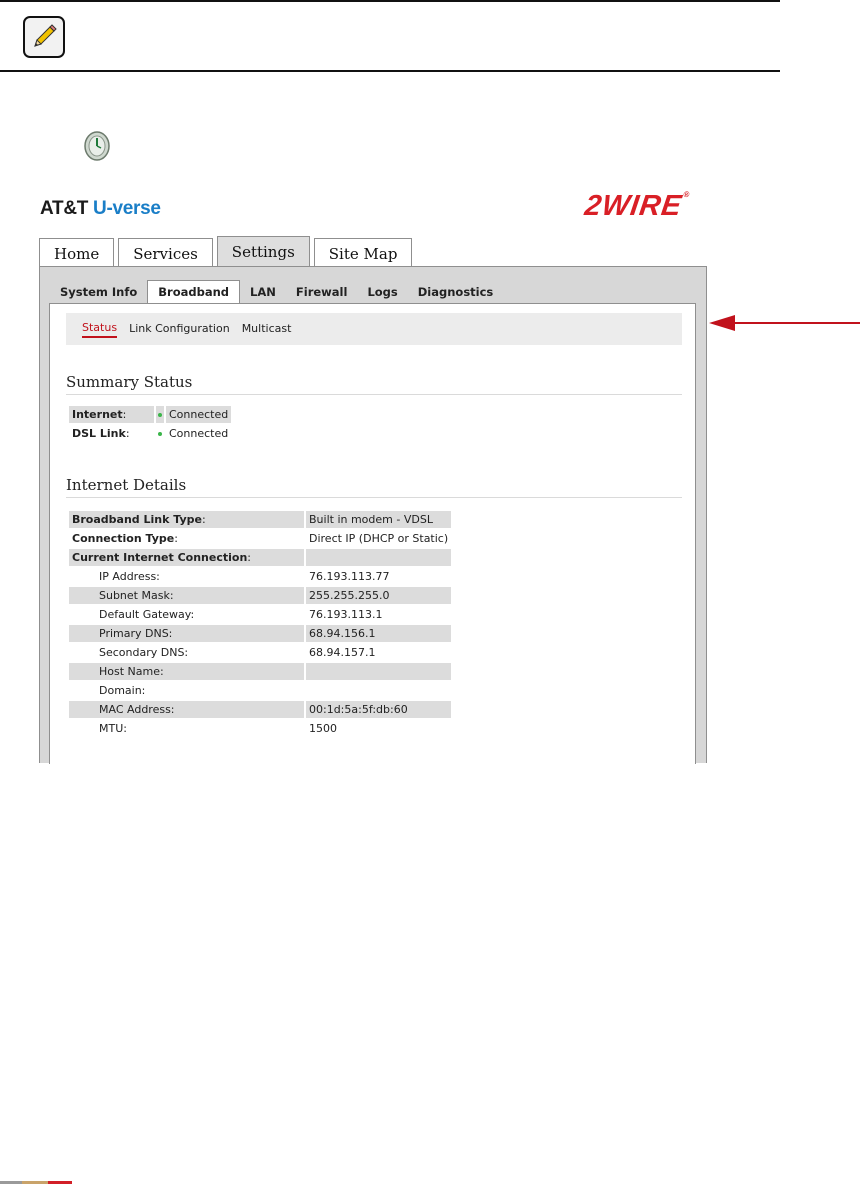 The width and height of the screenshot is (860, 1185). I want to click on row-value: 68.94.157.1, so click(342, 652).